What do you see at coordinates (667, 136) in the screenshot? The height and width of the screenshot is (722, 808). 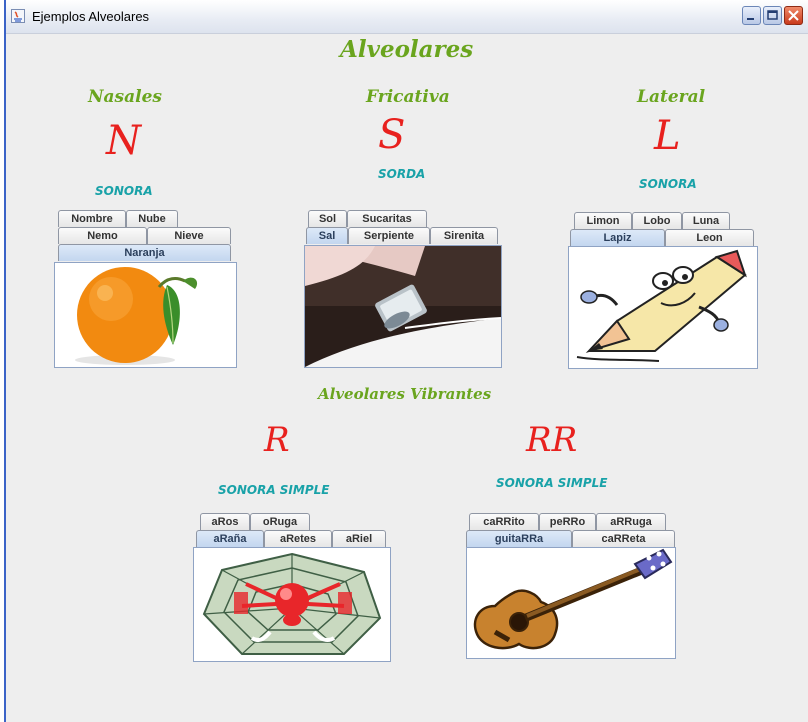 I see `lateral-letter: L` at bounding box center [667, 136].